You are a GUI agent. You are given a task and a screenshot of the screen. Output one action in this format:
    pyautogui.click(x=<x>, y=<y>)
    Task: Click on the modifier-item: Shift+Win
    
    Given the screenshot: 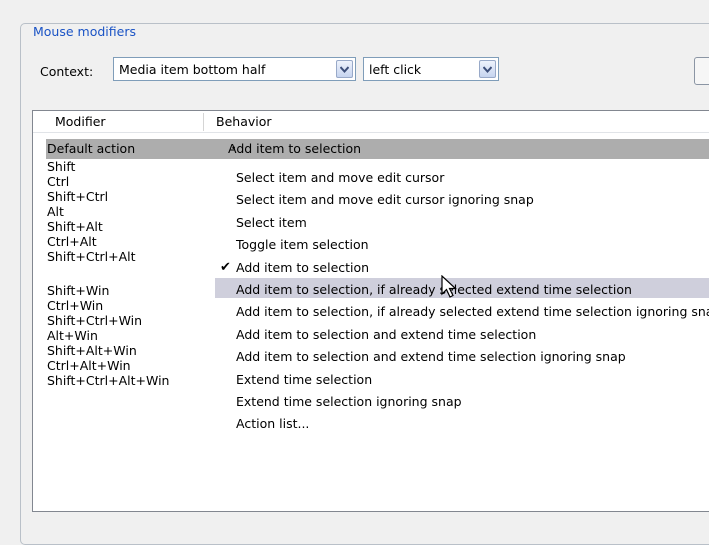 What is the action you would take?
    pyautogui.click(x=78, y=290)
    